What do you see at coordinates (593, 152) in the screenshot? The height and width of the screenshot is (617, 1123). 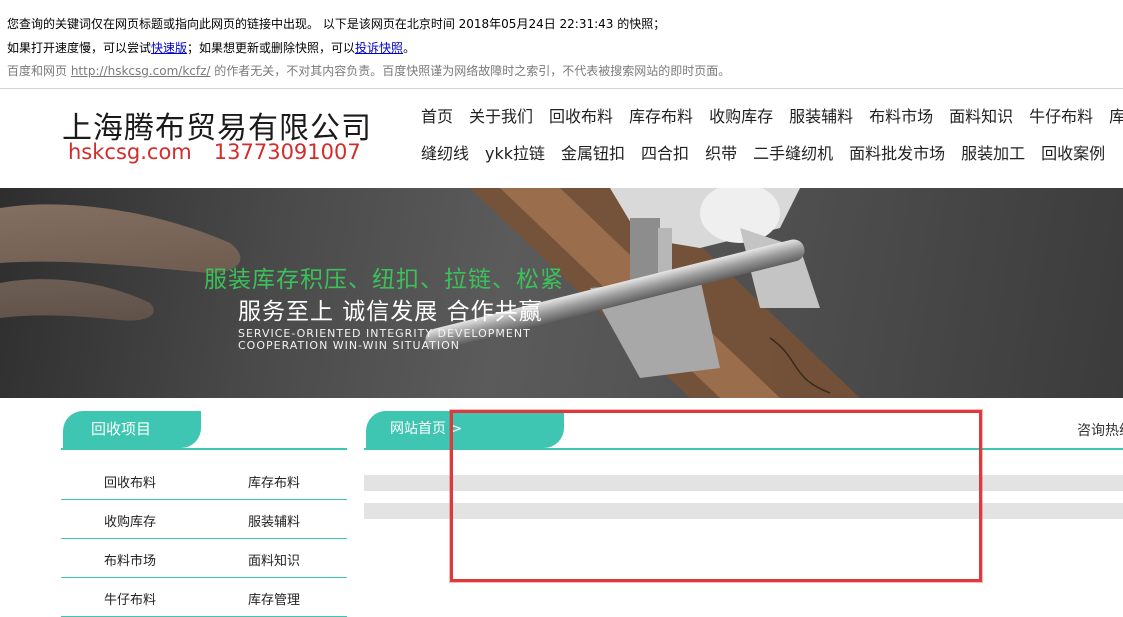 I see `nav-item: 金属钮扣` at bounding box center [593, 152].